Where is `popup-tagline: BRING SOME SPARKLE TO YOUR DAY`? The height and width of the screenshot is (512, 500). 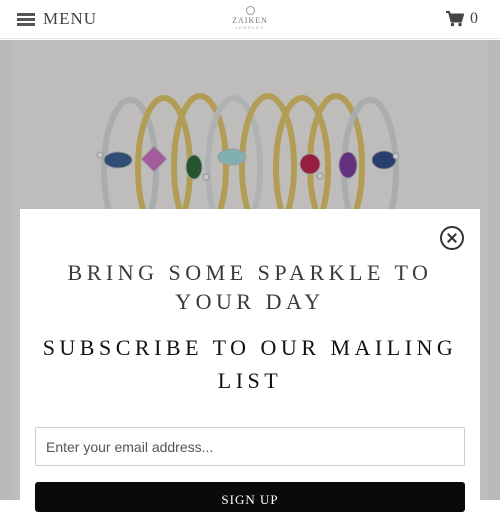
popup-tagline: BRING SOME SPARKLE TO YOUR DAY is located at coordinates (250, 287).